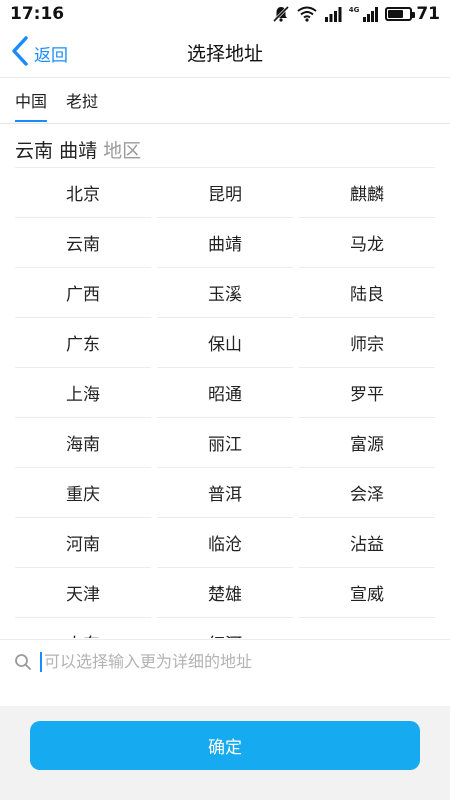  I want to click on battery-icon, so click(400, 14).